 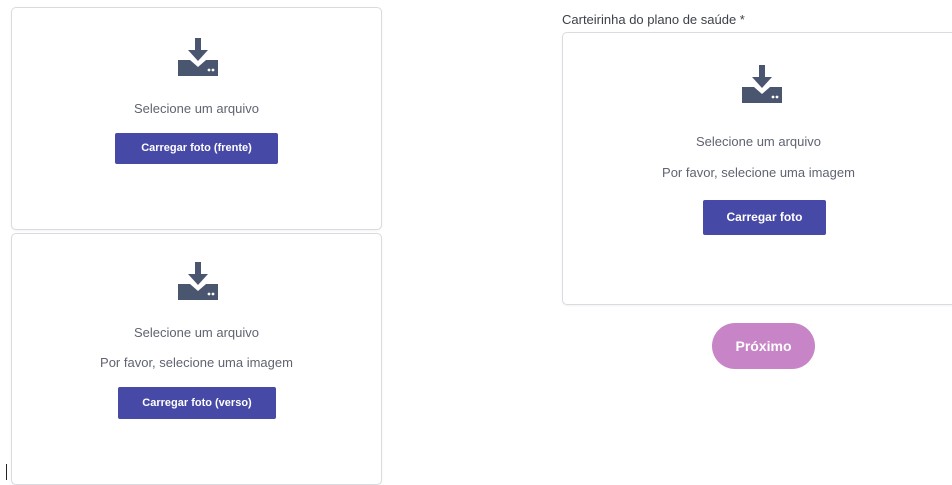 What do you see at coordinates (763, 346) in the screenshot?
I see `next-button: Próximo` at bounding box center [763, 346].